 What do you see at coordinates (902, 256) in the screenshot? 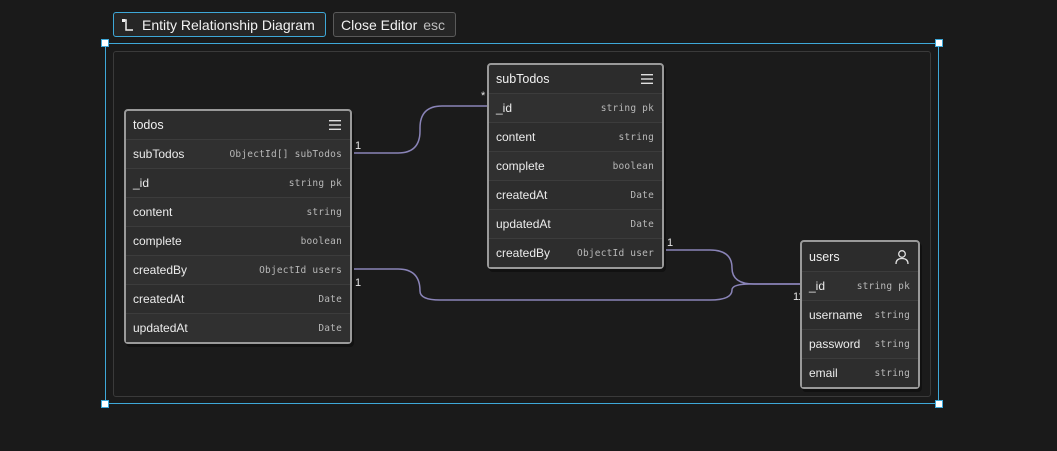
I see `user-icon` at bounding box center [902, 256].